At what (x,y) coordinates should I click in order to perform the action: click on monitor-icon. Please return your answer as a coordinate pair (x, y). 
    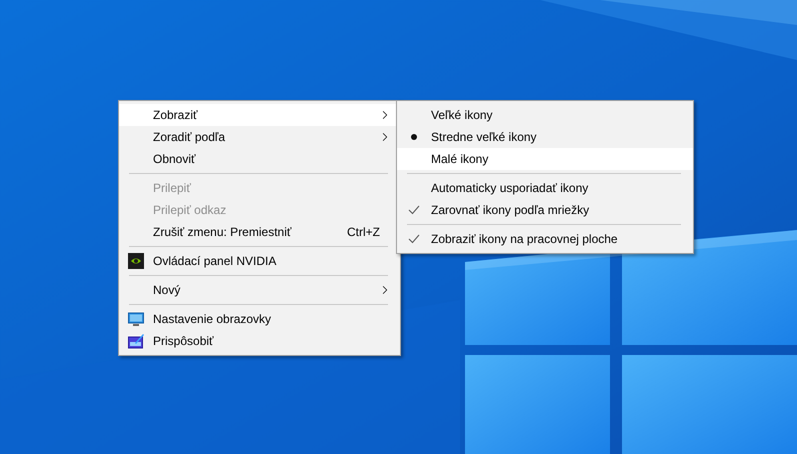
    Looking at the image, I should click on (136, 319).